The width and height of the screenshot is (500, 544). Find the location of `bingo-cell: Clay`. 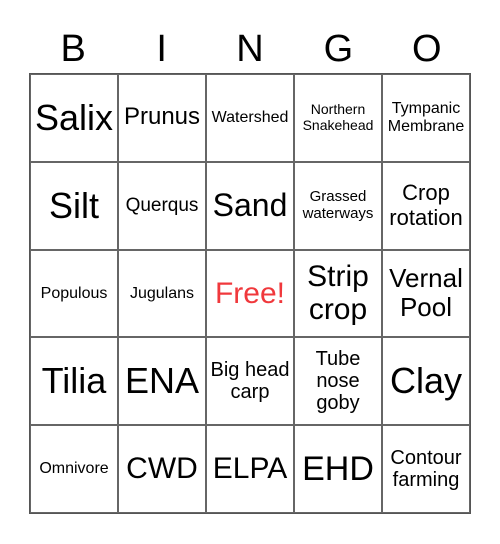

bingo-cell: Clay is located at coordinates (426, 381).